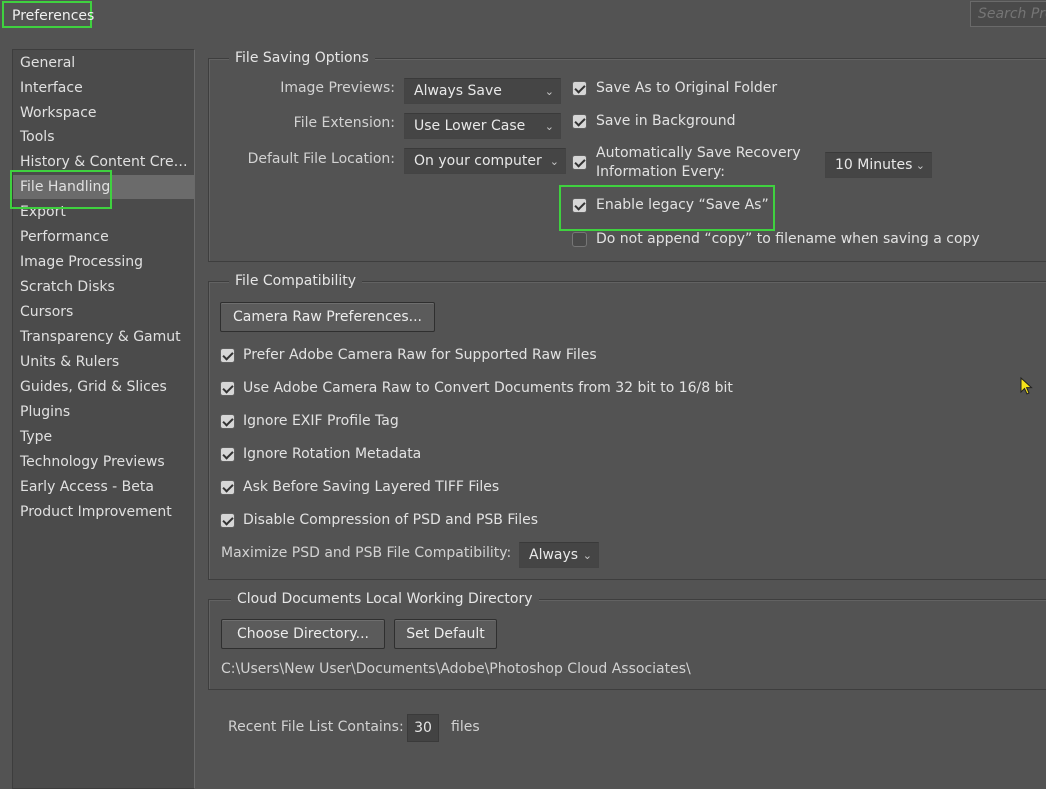 The image size is (1046, 789). Describe the element at coordinates (103, 337) in the screenshot. I see `sidebar-item-transparency: Transparency & Gamut` at that location.